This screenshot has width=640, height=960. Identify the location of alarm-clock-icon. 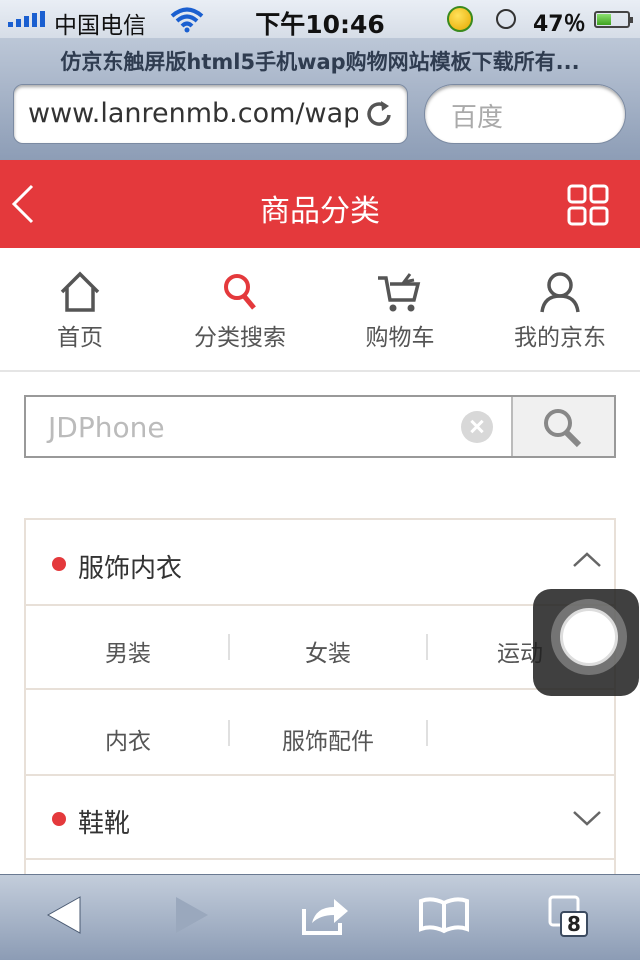
(506, 19).